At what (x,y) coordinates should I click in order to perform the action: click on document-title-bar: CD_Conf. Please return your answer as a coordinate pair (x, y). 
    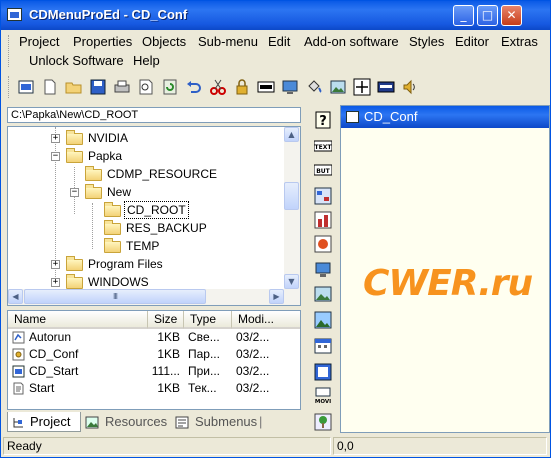
    Looking at the image, I should click on (445, 117).